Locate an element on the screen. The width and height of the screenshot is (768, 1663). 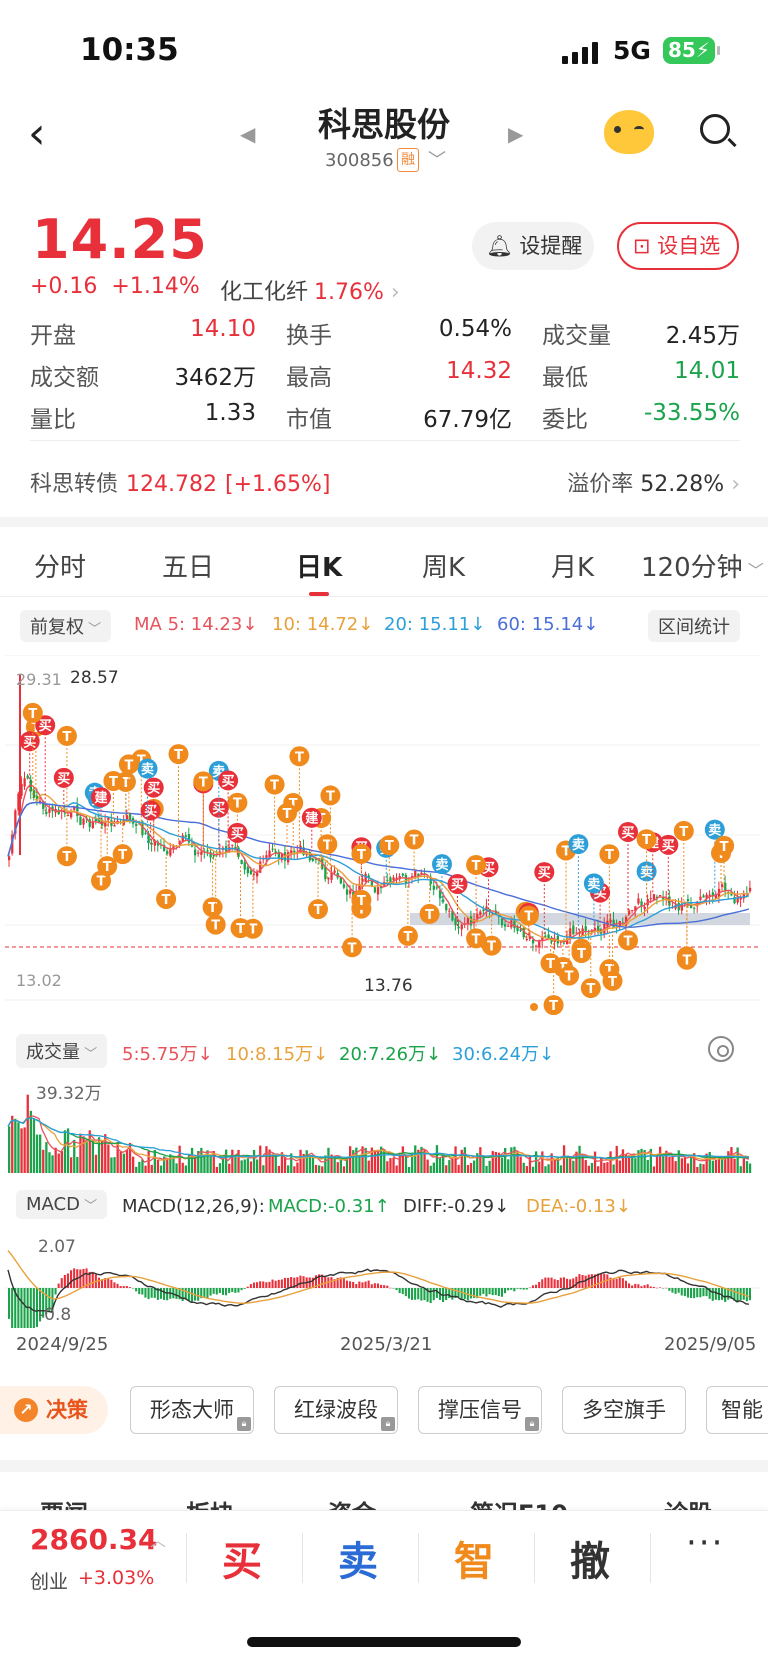
tool-pattern-master: 形态大师 🔒︎ is located at coordinates (192, 1410).